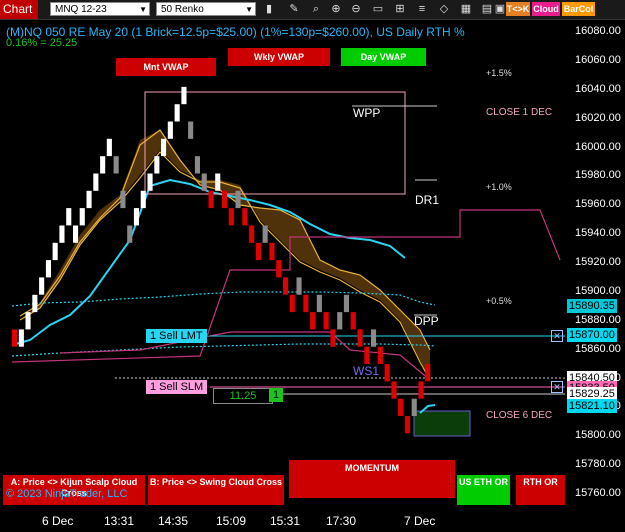 This screenshot has height=532, width=625. Describe the element at coordinates (592, 335) in the screenshot. I see `price-marker-tag: 15870.00` at that location.